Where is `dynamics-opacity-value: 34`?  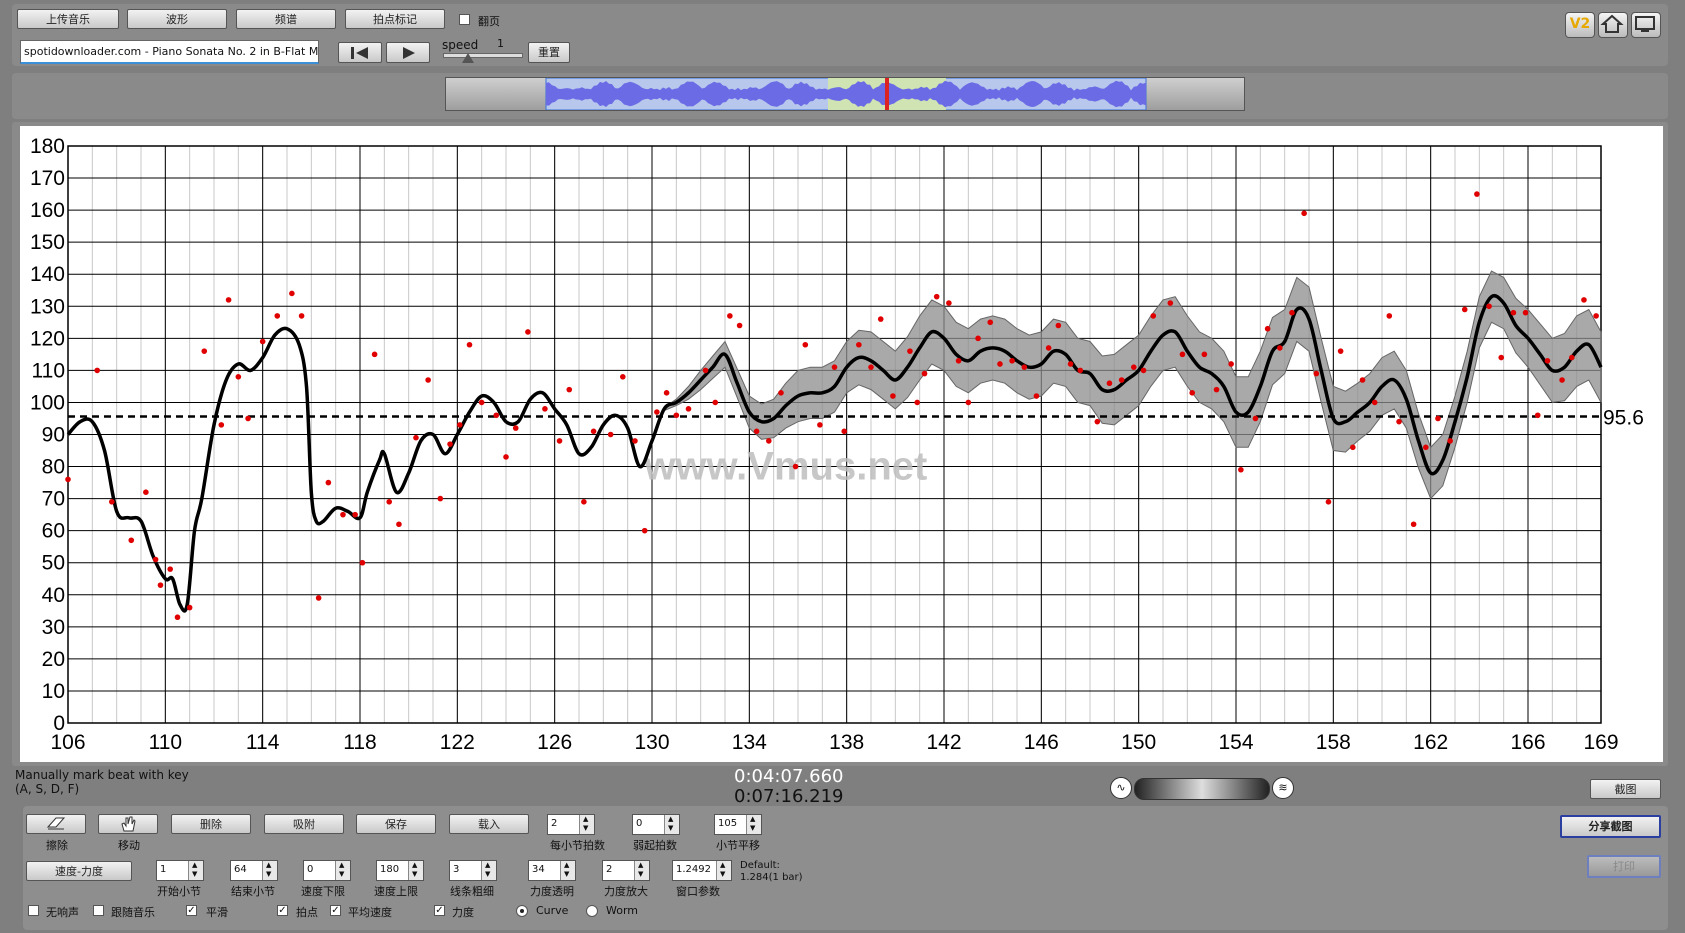 dynamics-opacity-value: 34 is located at coordinates (538, 869).